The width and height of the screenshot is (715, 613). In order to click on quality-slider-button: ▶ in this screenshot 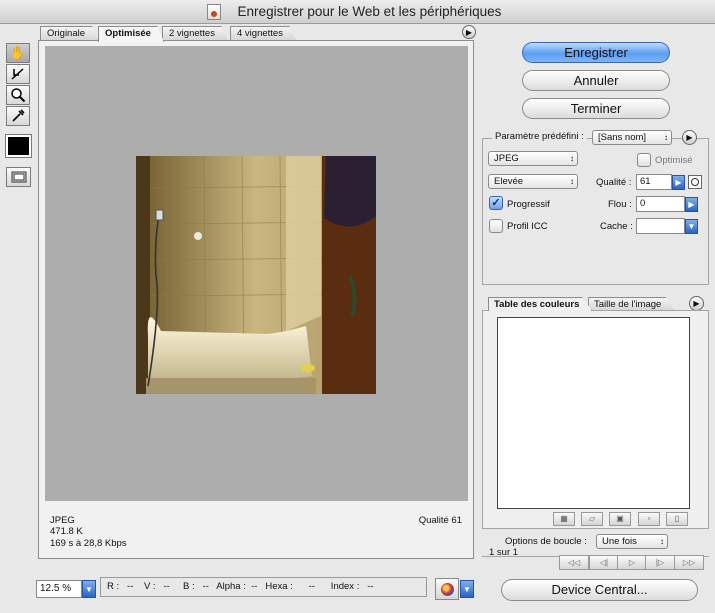, I will do `click(678, 182)`.